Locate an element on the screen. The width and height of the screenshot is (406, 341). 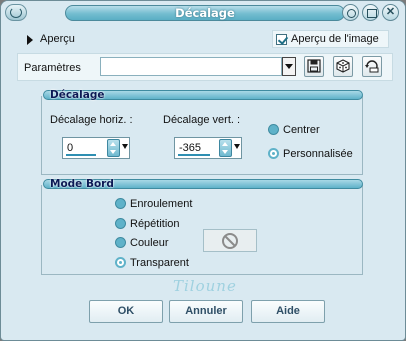
vertical-offset-dropdown-icon is located at coordinates (237, 146).